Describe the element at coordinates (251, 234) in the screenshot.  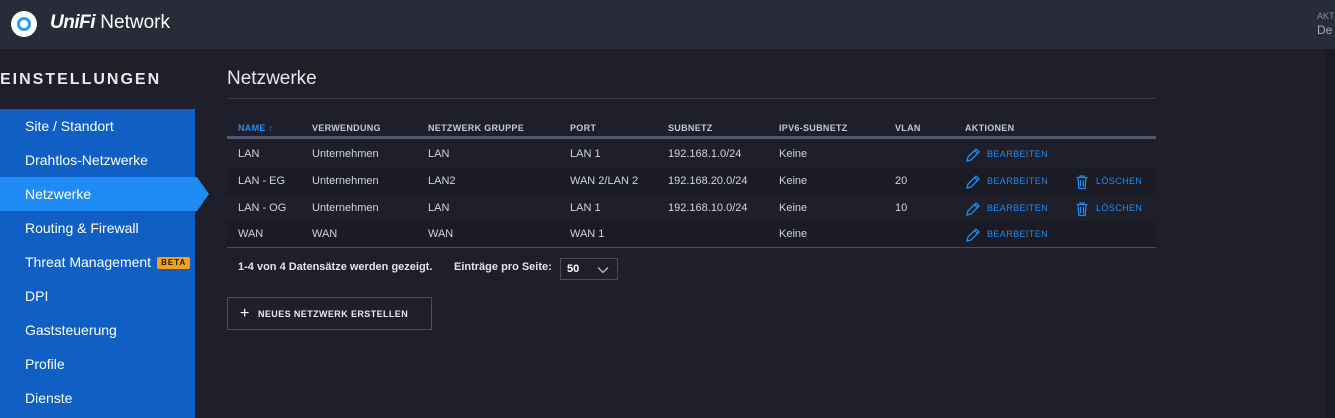
I see `cell-name: WAN` at that location.